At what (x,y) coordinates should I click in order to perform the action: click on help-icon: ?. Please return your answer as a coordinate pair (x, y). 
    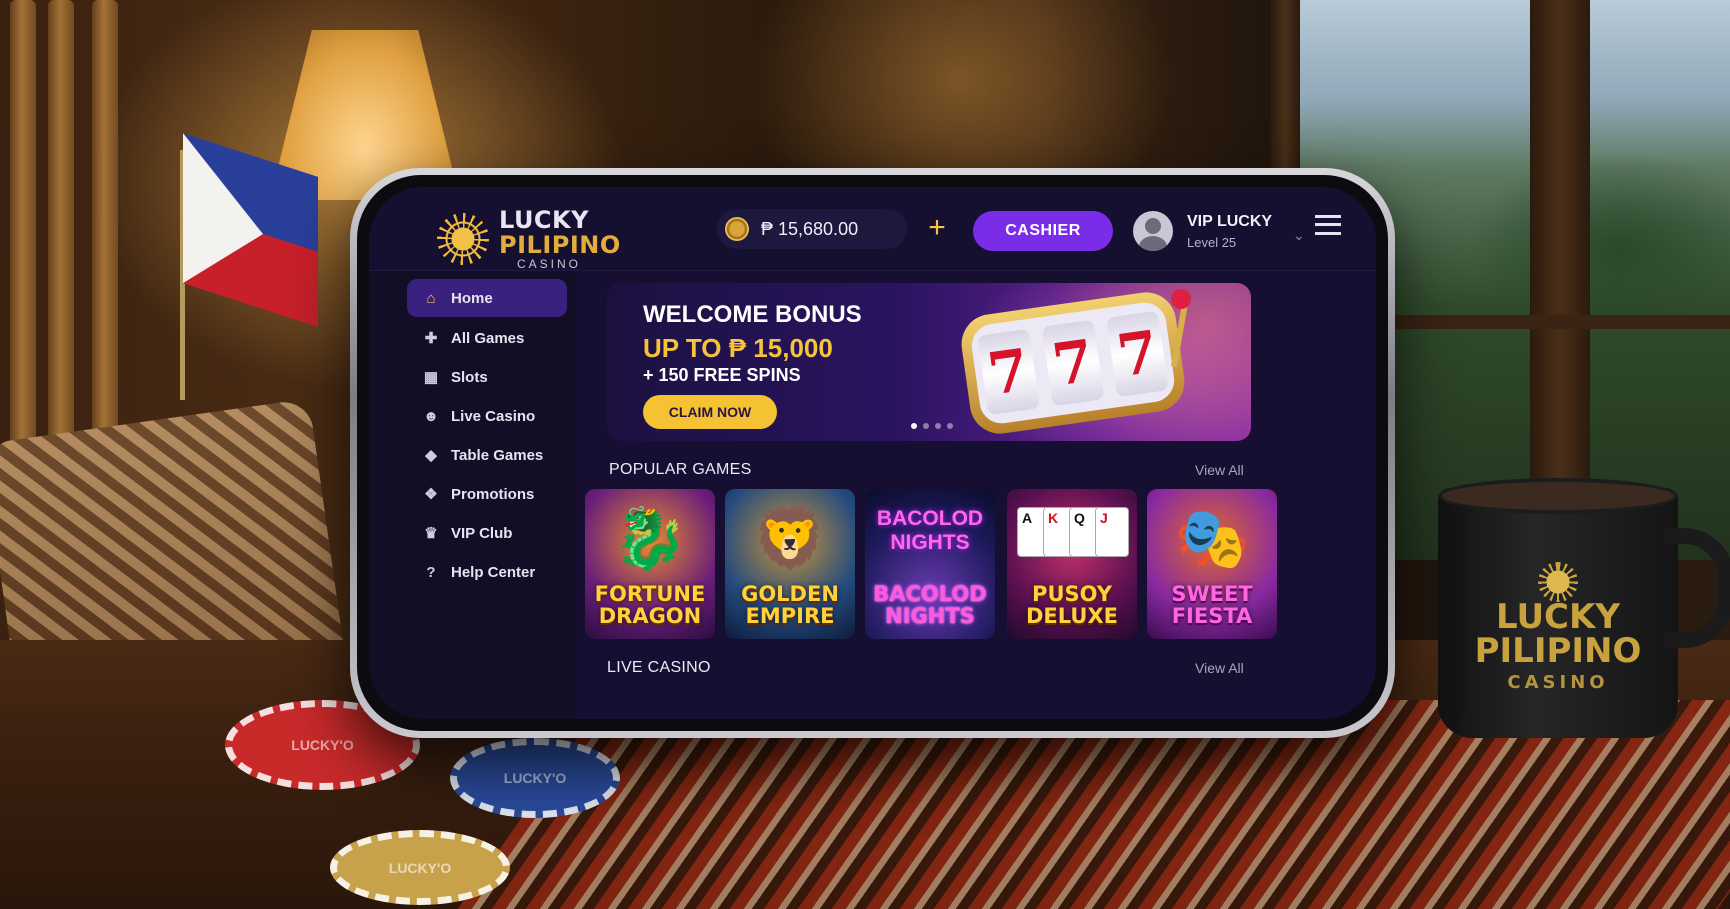
    Looking at the image, I should click on (431, 572).